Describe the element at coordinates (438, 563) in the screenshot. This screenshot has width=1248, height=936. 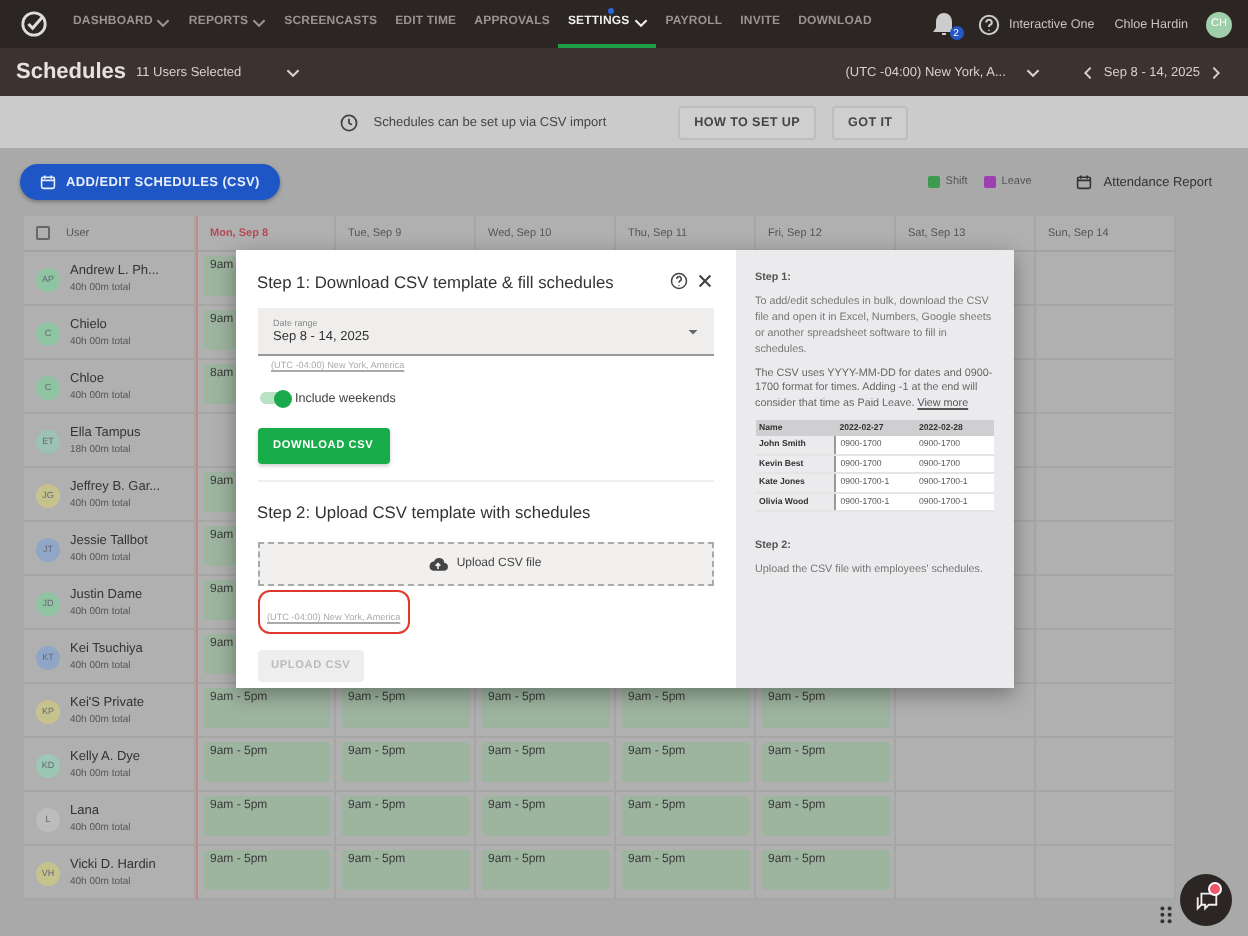
I see `cloud-upload-icon` at that location.